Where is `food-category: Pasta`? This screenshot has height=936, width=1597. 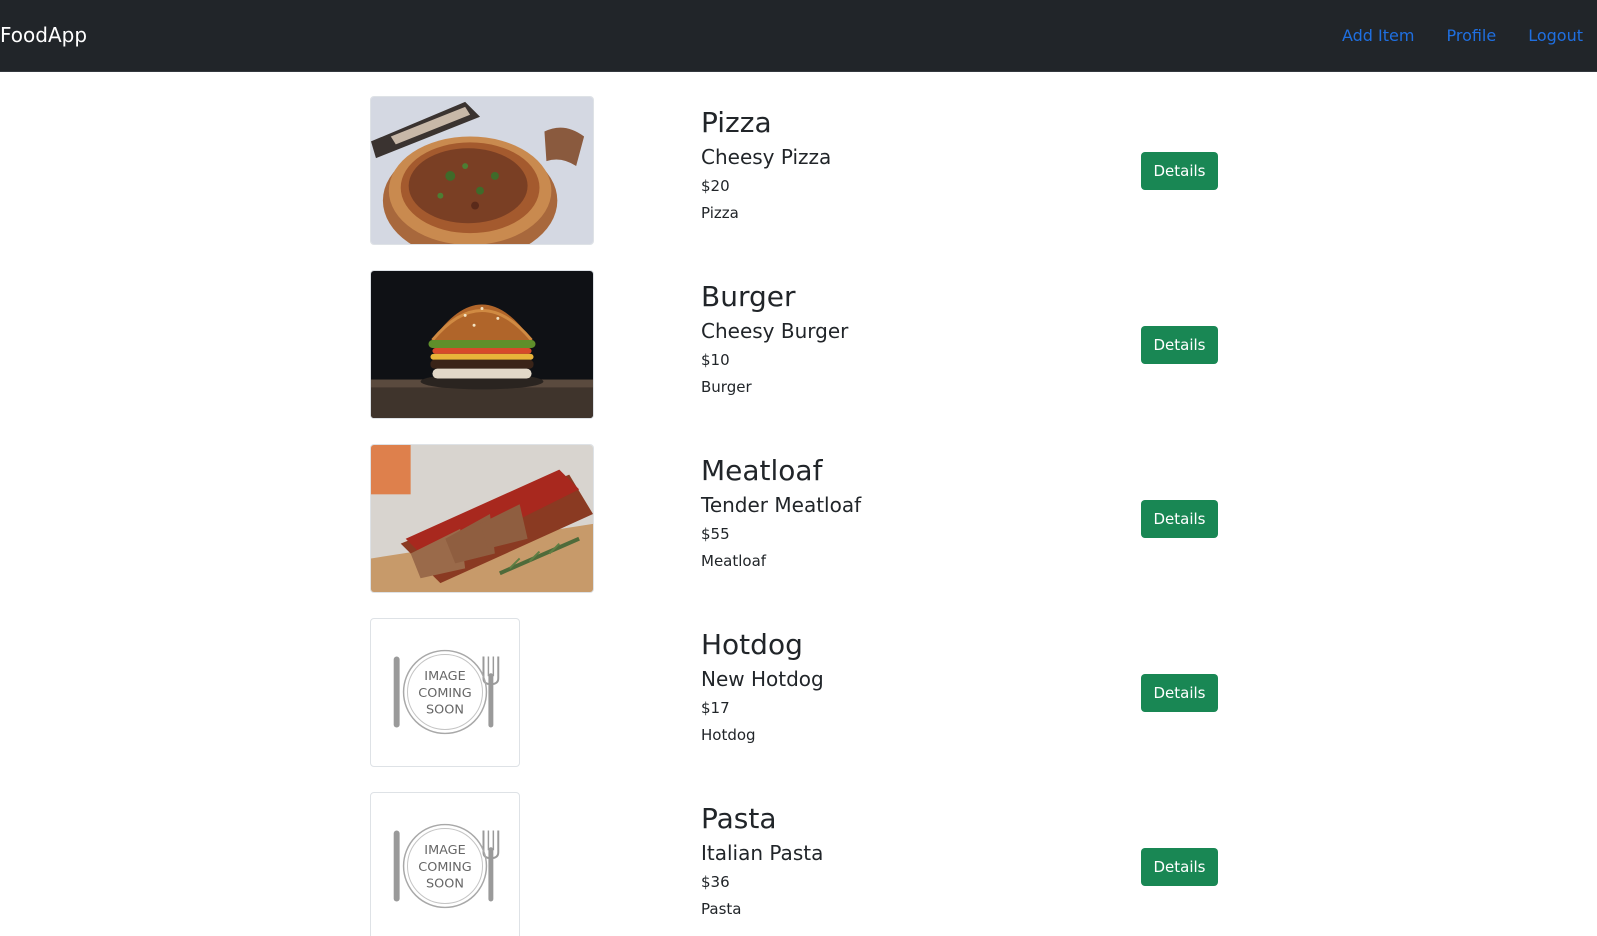
food-category: Pasta is located at coordinates (721, 909).